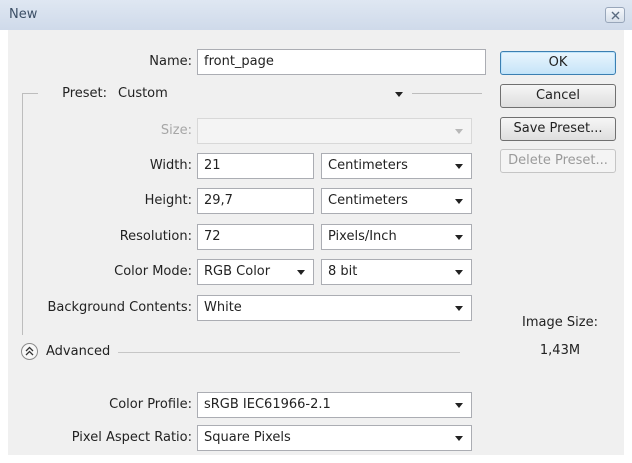  I want to click on image-size-value: 1,43M, so click(560, 350).